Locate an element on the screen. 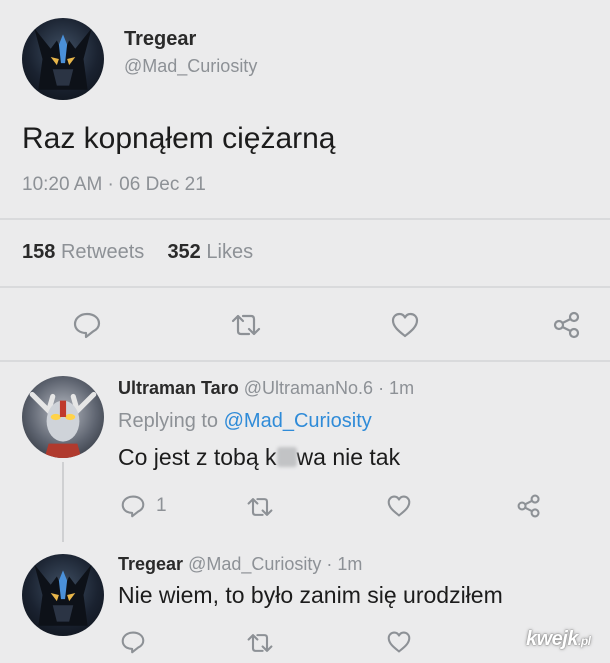  main-author-handle: @Mad_Curiosity is located at coordinates (190, 66).